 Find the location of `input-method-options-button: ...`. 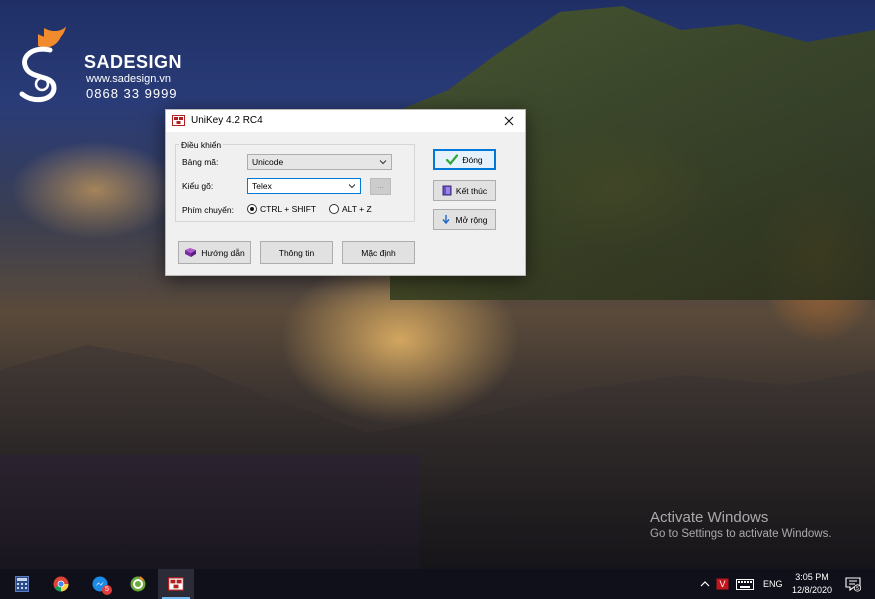

input-method-options-button: ... is located at coordinates (380, 186).